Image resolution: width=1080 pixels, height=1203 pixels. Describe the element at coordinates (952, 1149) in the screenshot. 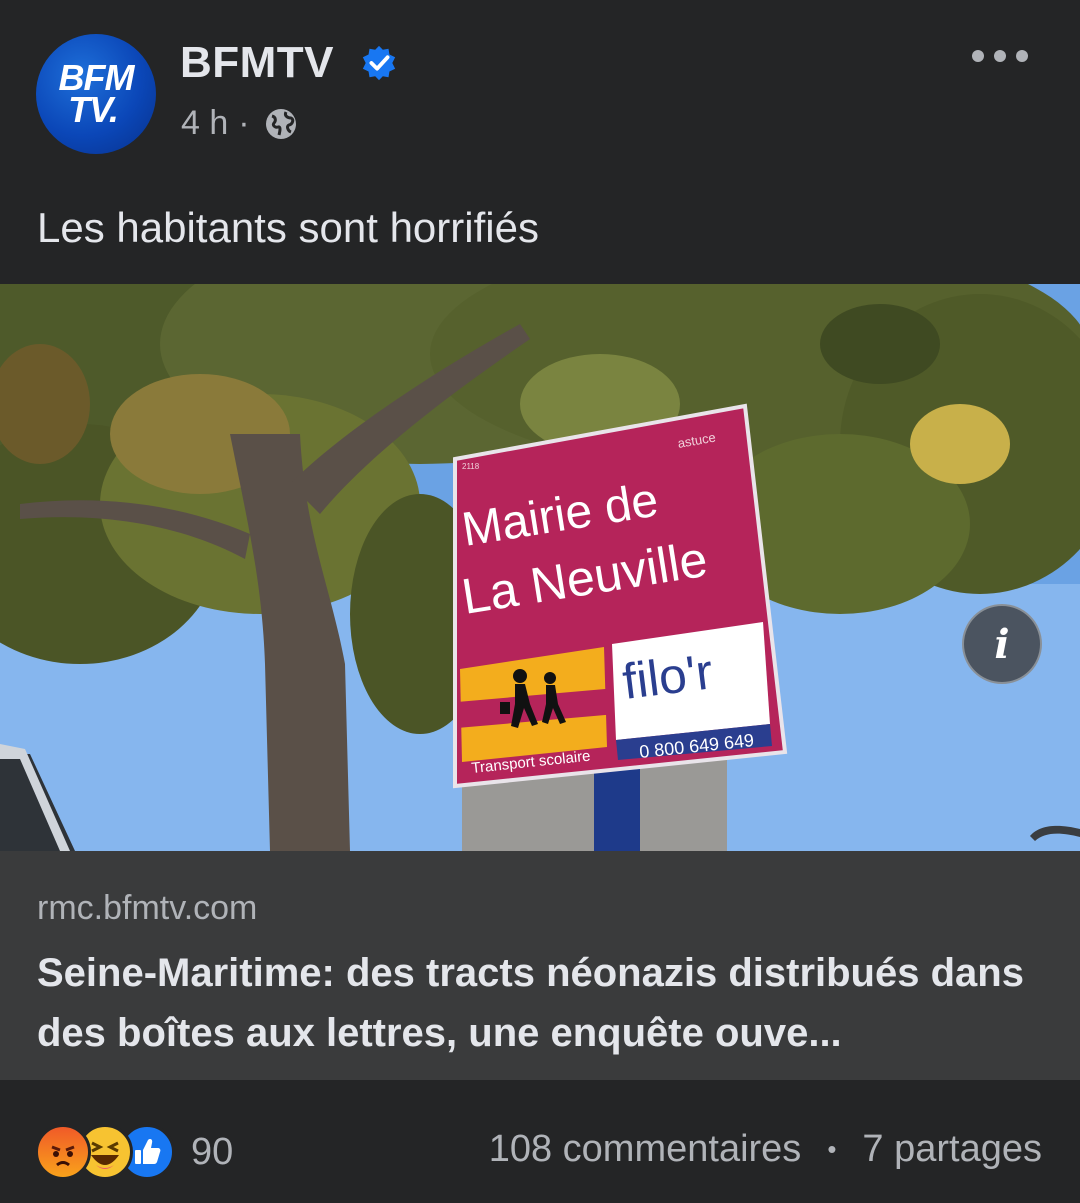

I see `shares-count: 7 partages` at that location.